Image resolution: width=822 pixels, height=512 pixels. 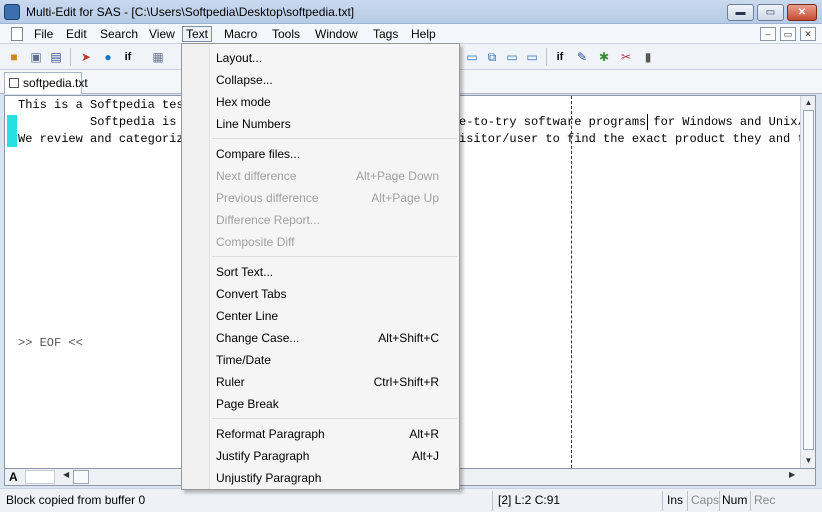 I want to click on menu-item-center-line: Center Line, so click(x=320, y=316).